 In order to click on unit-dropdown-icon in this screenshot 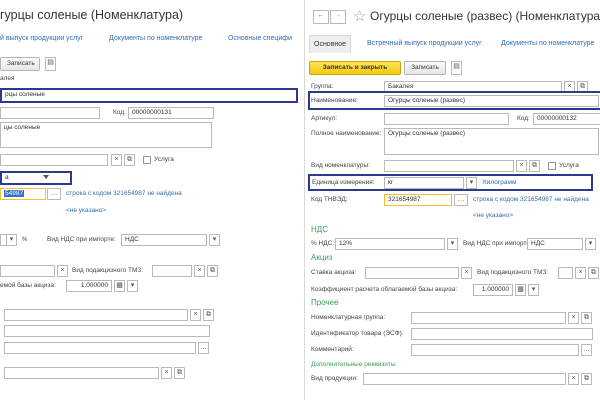, I will do `click(46, 177)`.